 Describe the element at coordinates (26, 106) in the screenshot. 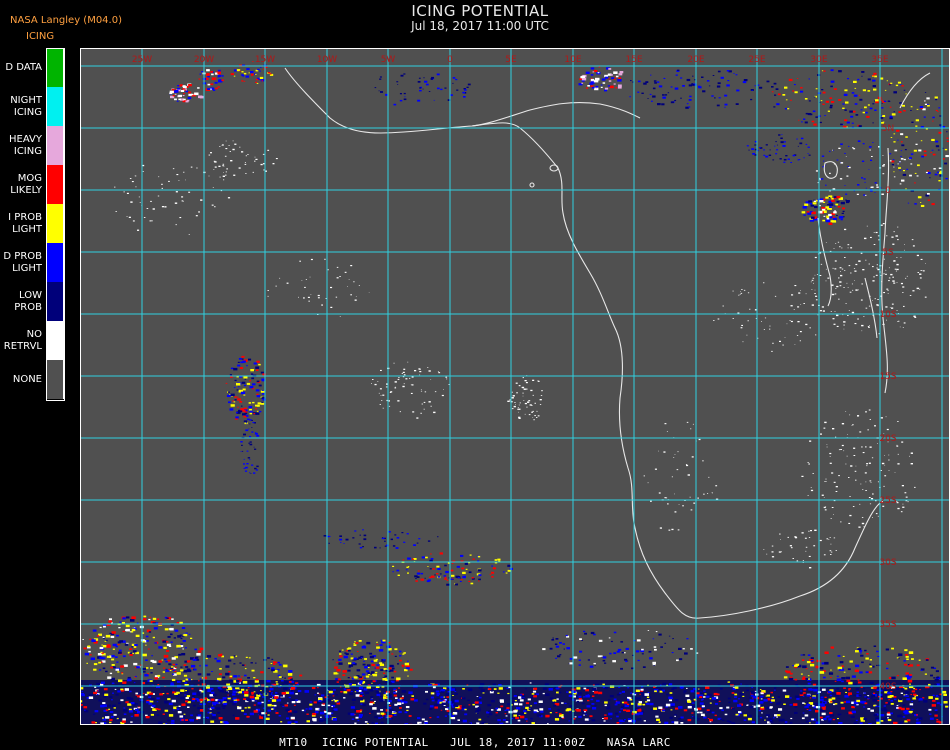

I see `legend-item-label: NIGHT ICING` at that location.